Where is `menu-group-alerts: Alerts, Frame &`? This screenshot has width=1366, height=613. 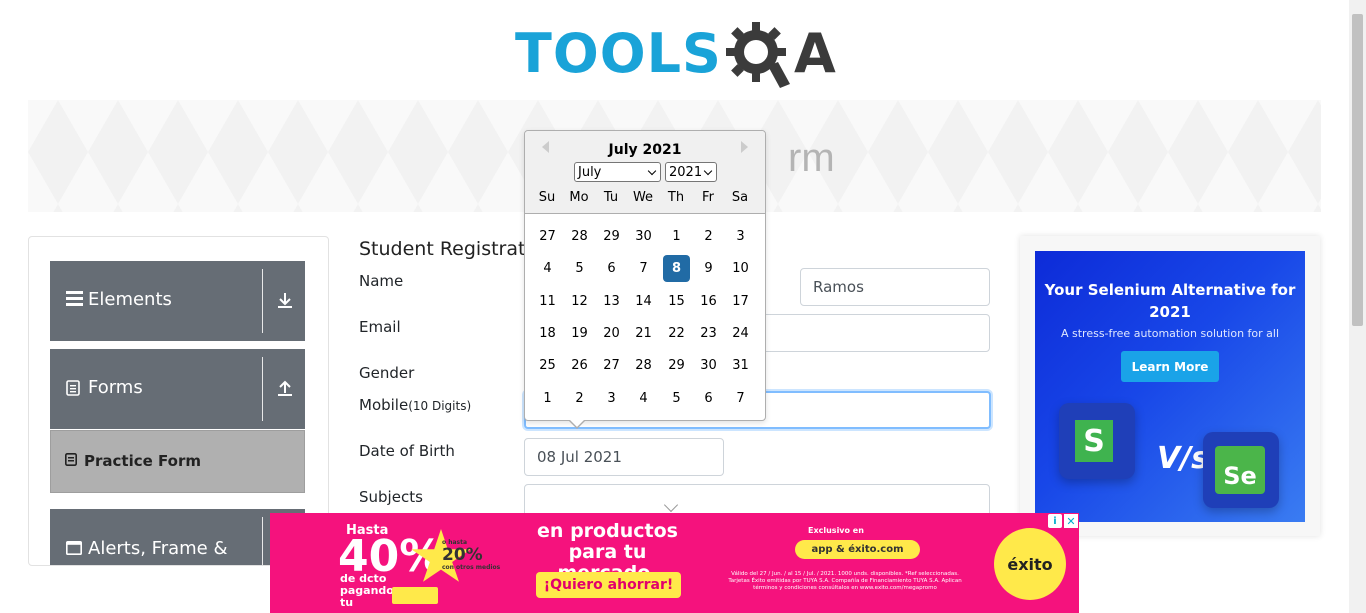 menu-group-alerts: Alerts, Frame & is located at coordinates (177, 537).